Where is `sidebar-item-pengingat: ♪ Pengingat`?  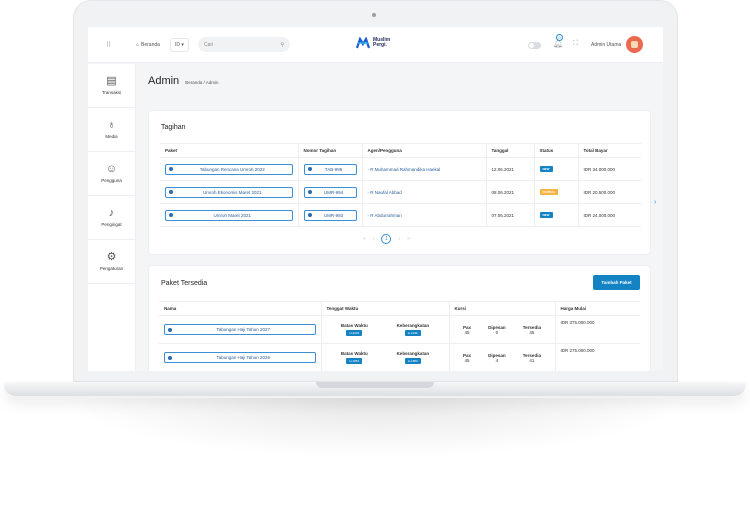
sidebar-item-pengingat: ♪ Pengingat is located at coordinates (111, 218).